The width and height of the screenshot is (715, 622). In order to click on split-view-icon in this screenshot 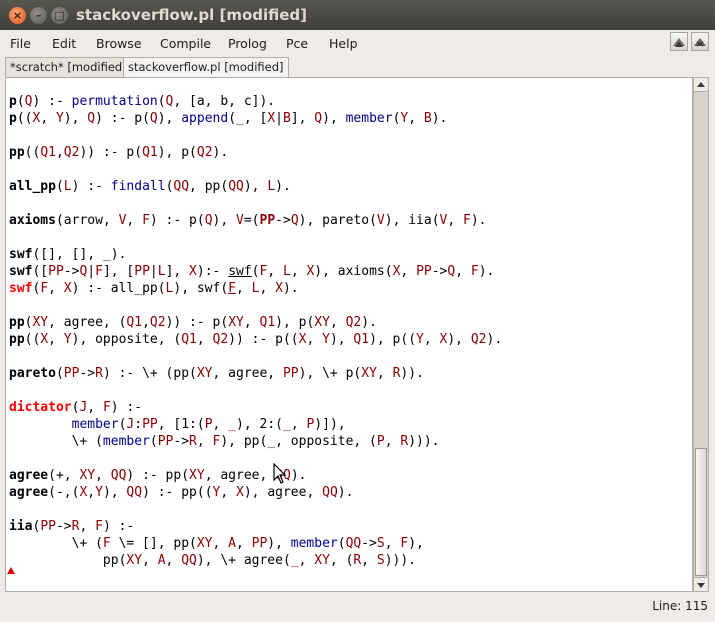, I will do `click(679, 41)`.